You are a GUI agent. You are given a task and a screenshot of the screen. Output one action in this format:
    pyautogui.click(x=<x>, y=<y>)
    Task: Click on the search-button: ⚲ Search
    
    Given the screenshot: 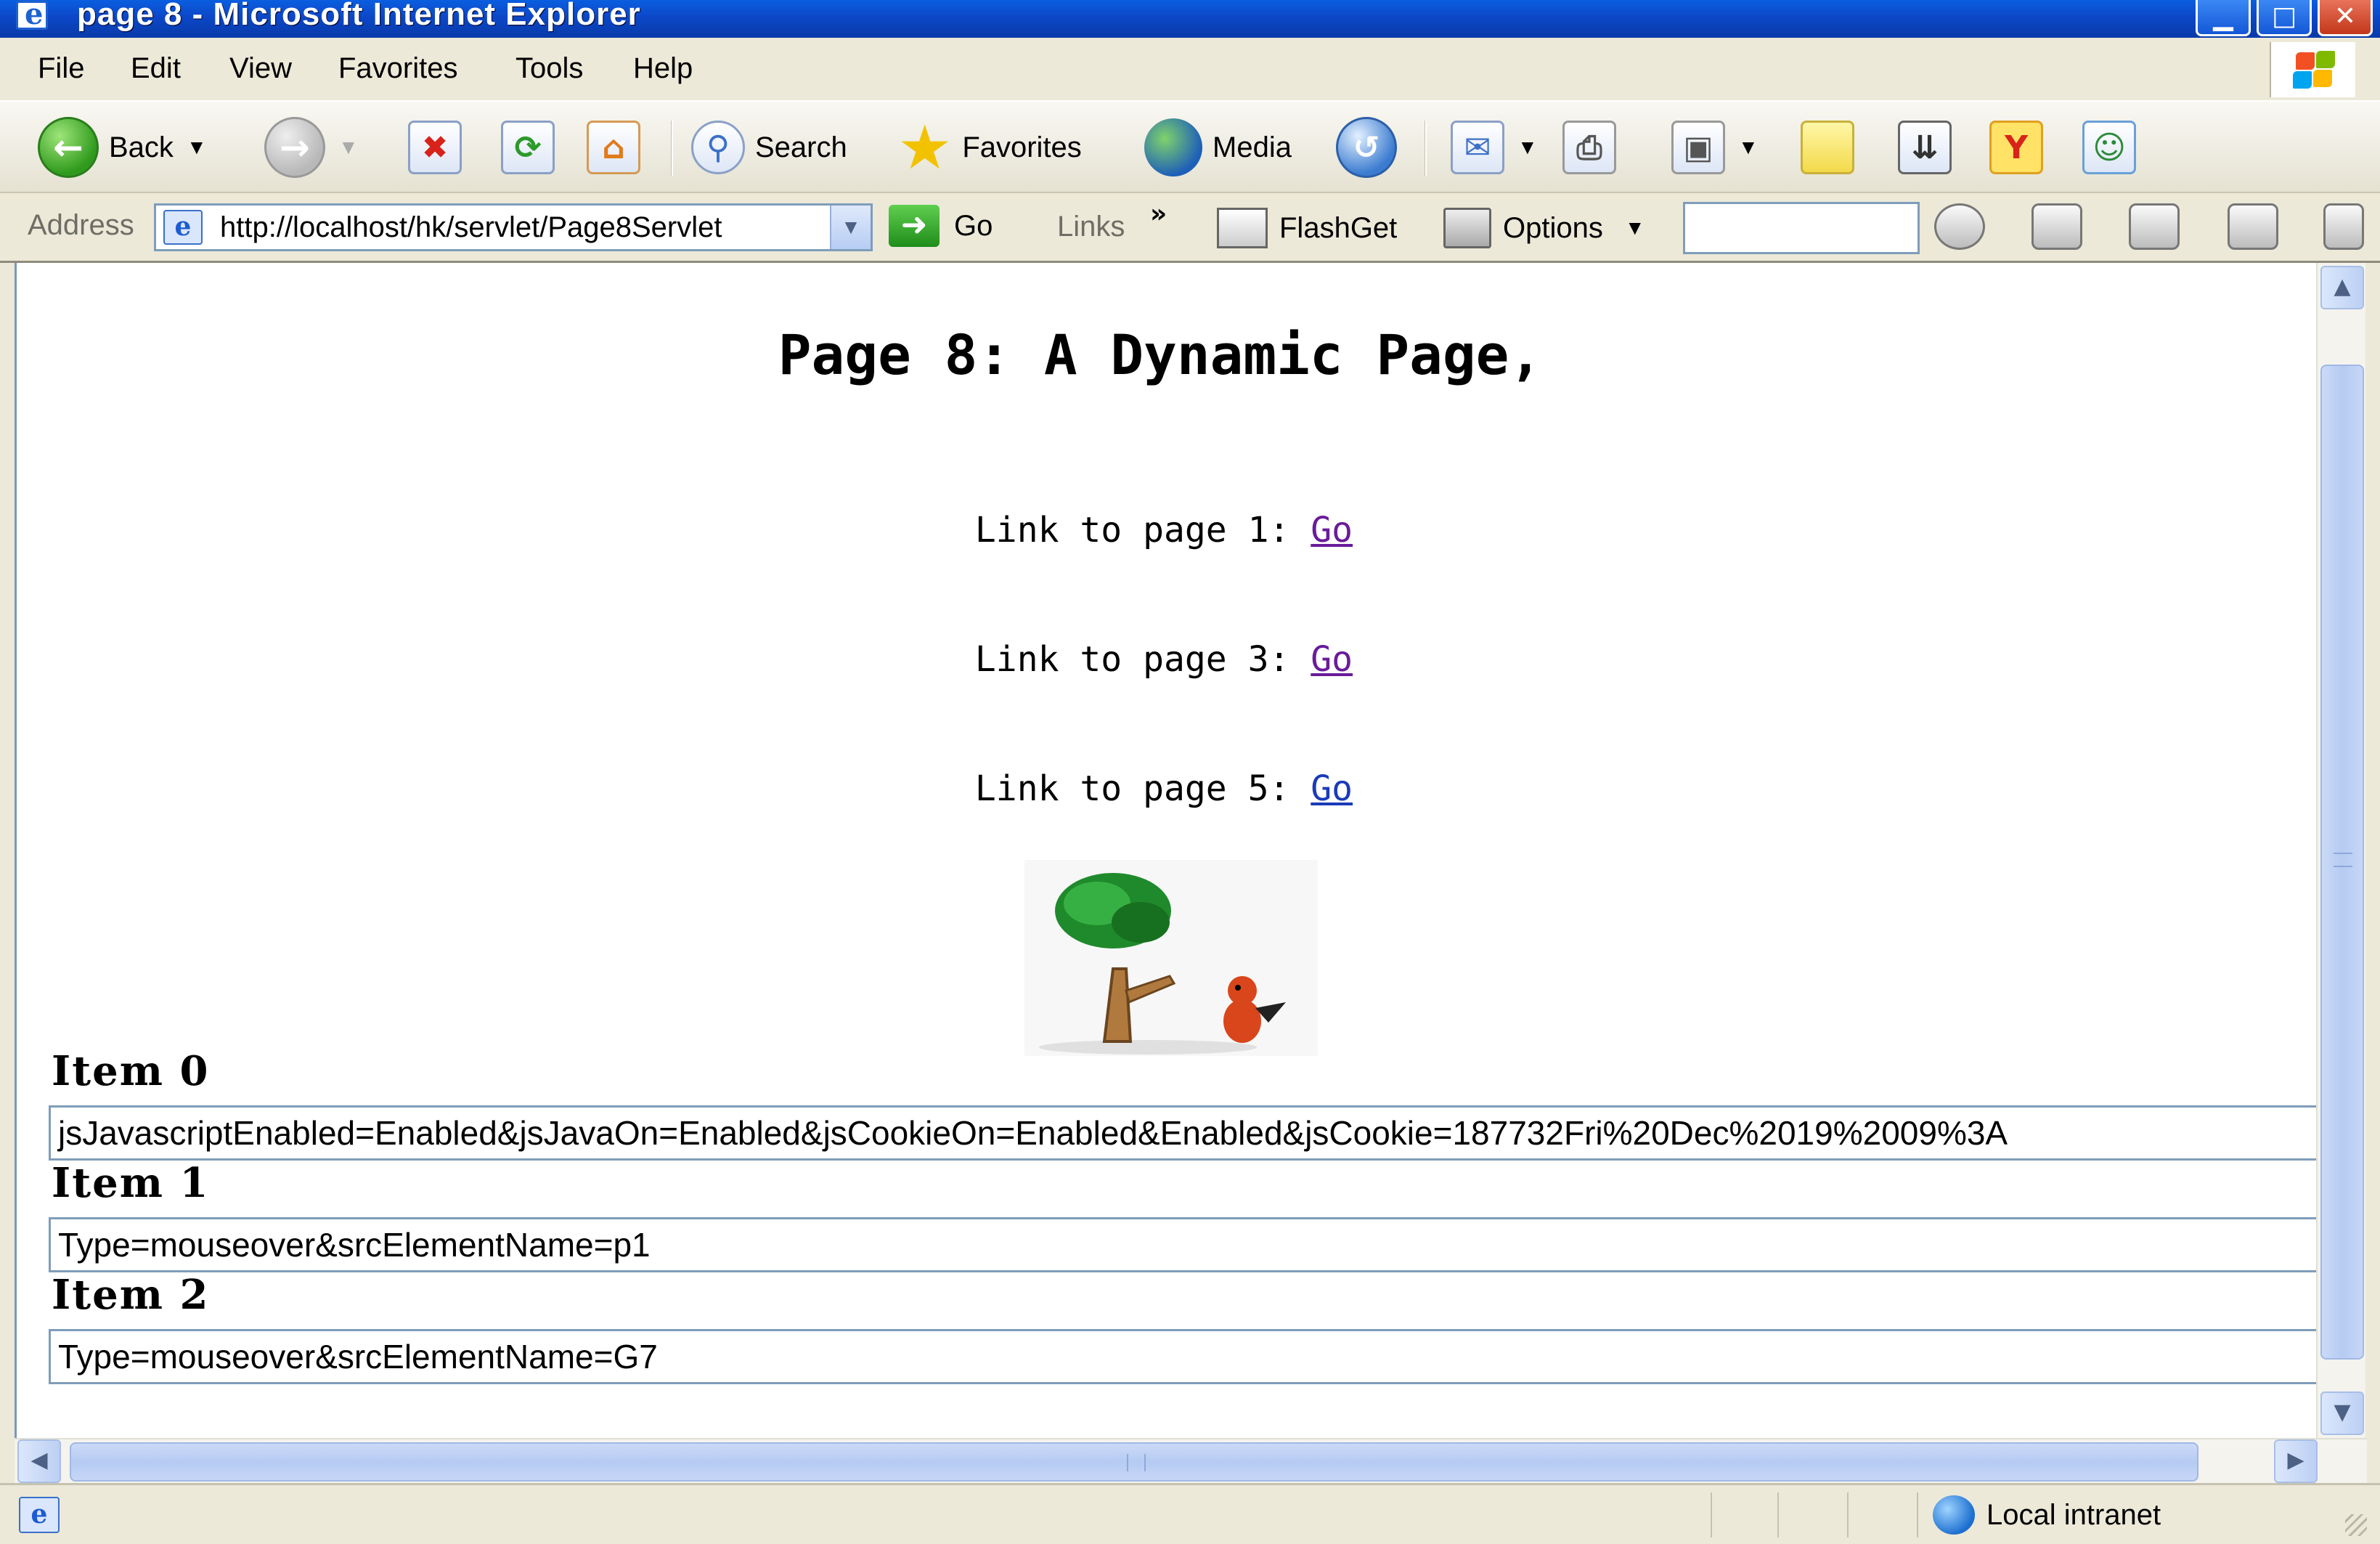 What is the action you would take?
    pyautogui.click(x=769, y=147)
    